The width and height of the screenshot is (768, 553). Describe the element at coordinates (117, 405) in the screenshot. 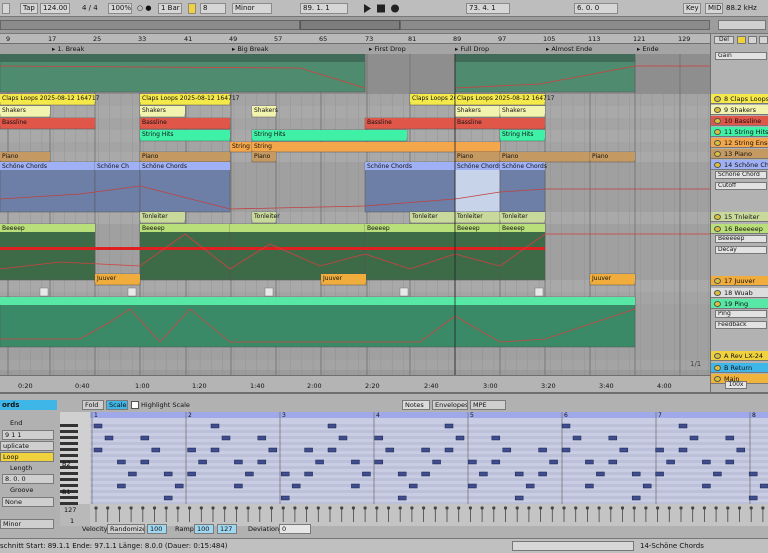

I see `scale-button: Scale` at that location.